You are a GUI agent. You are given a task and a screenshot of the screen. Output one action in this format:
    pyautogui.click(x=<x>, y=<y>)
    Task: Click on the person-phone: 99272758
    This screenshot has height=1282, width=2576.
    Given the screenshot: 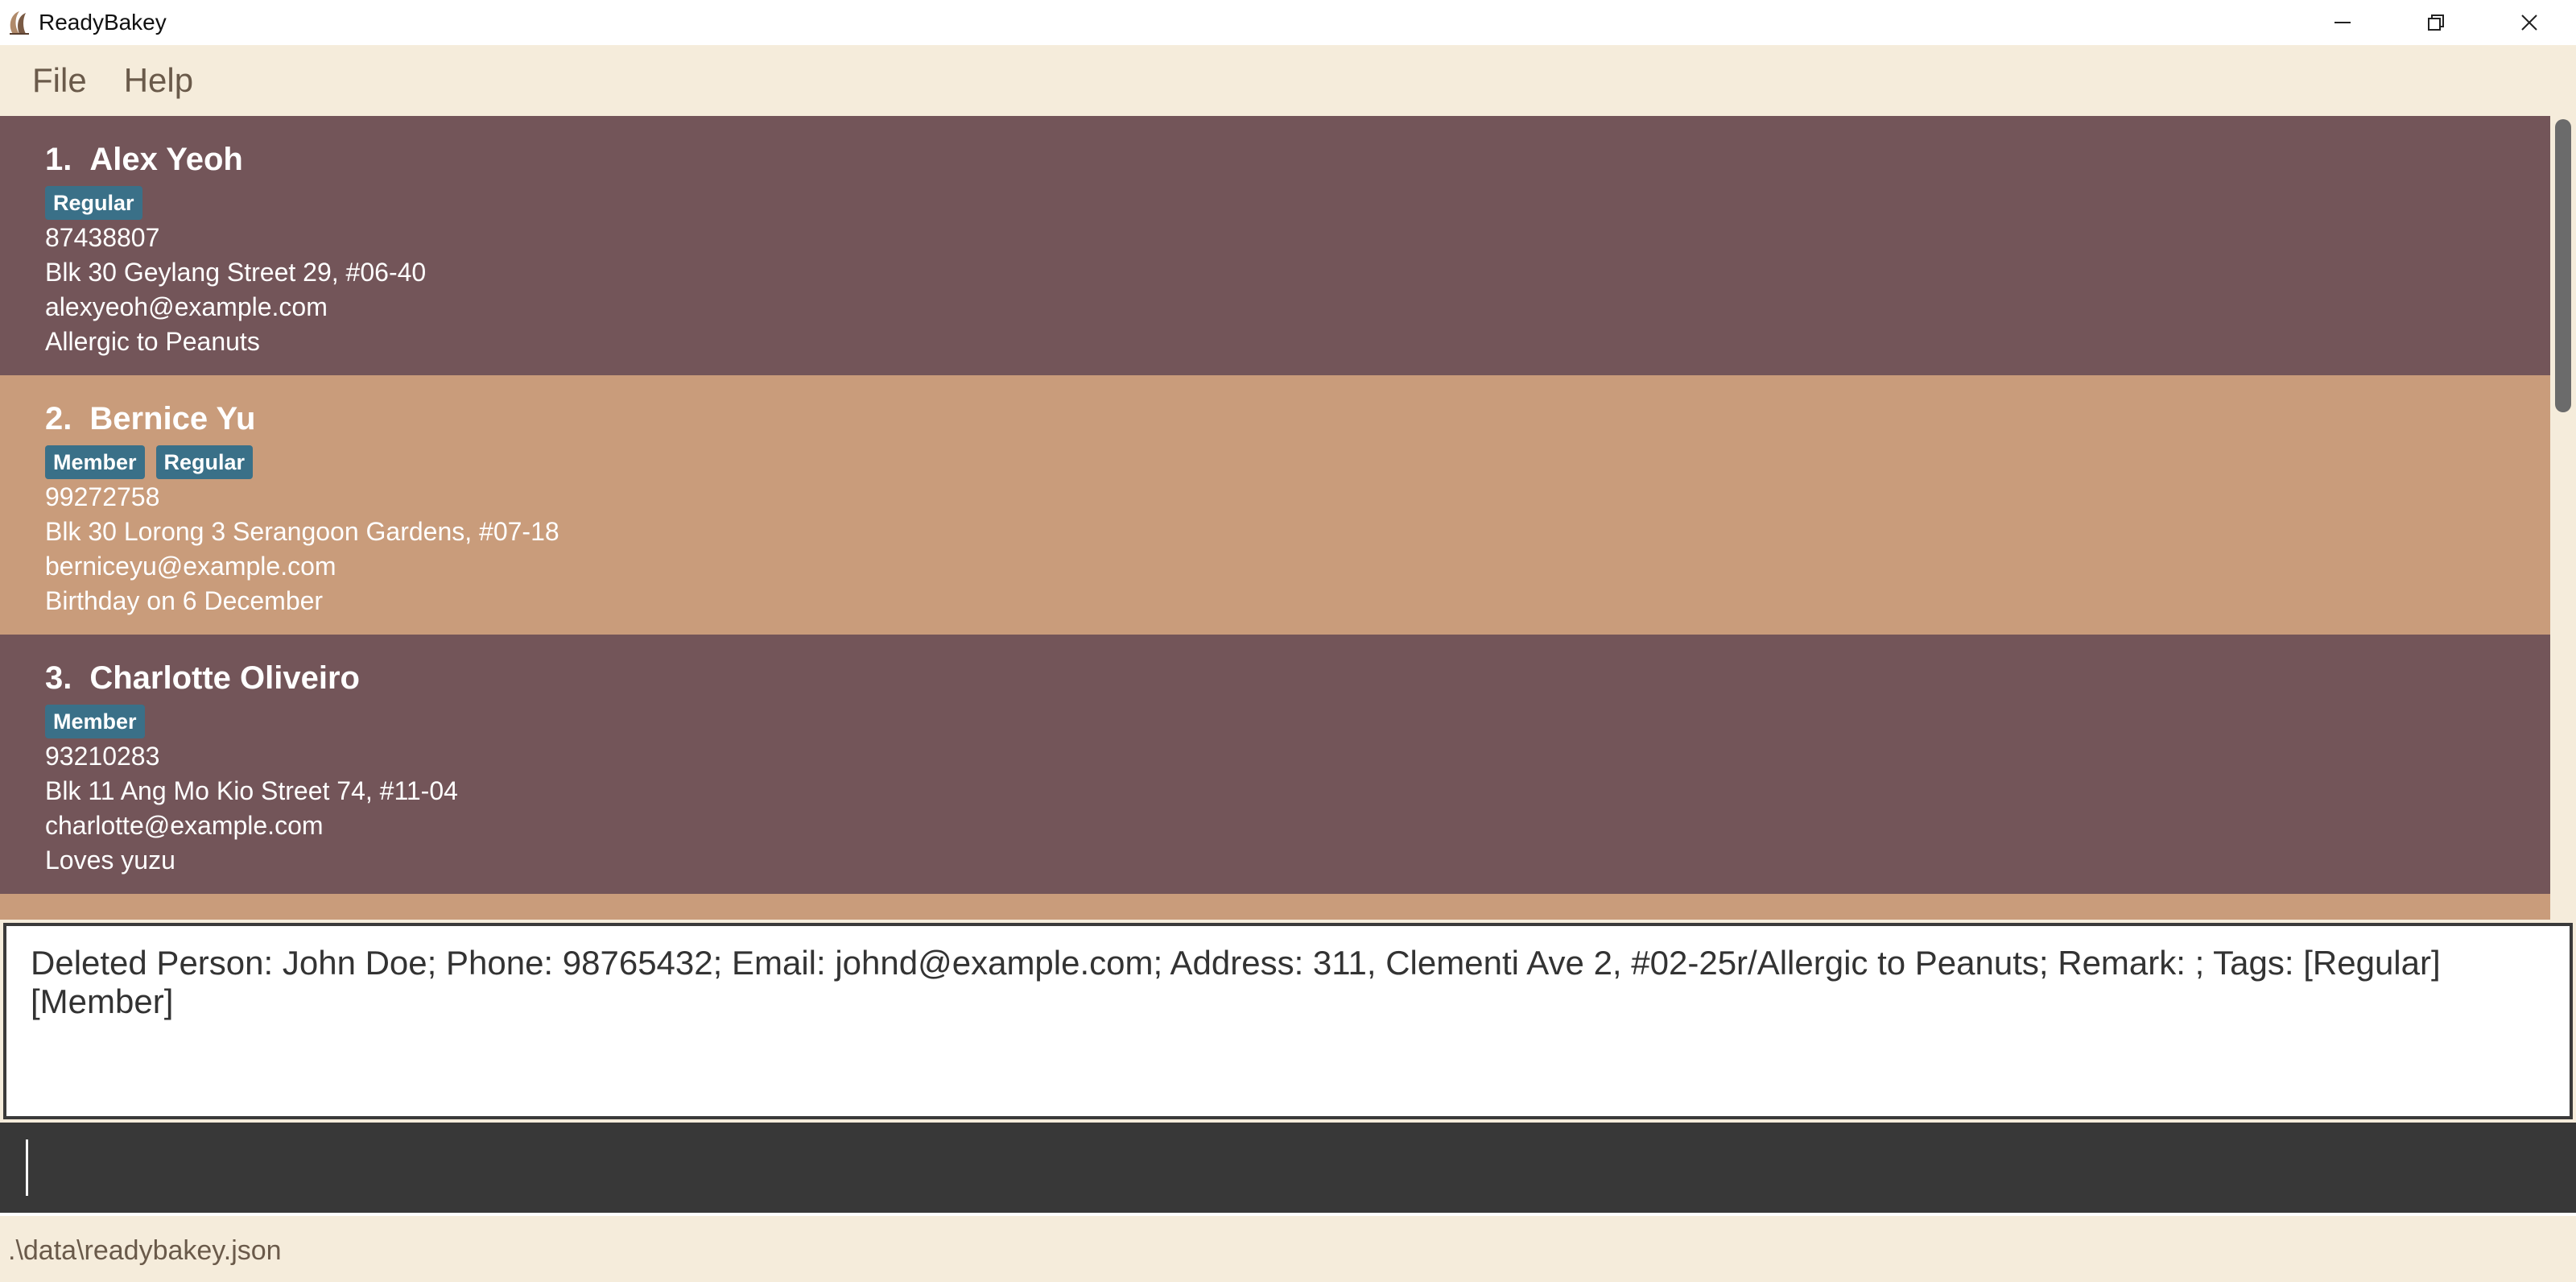 What is the action you would take?
    pyautogui.click(x=102, y=496)
    